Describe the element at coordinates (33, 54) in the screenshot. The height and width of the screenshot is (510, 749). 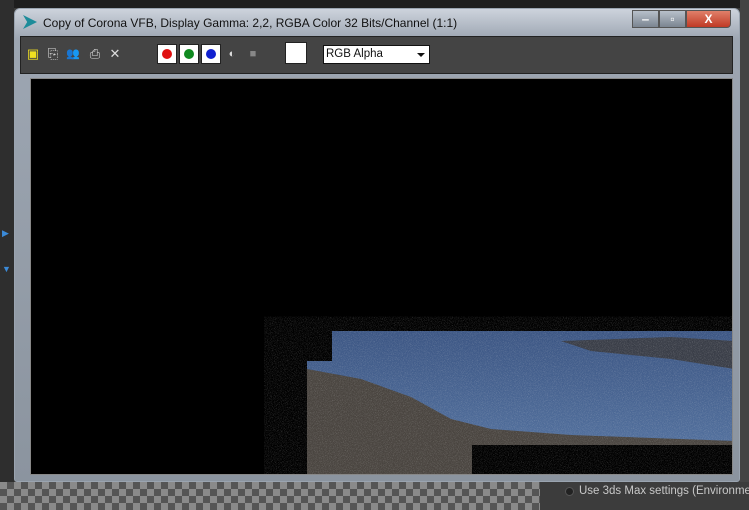
I see `save-icon: ▣` at that location.